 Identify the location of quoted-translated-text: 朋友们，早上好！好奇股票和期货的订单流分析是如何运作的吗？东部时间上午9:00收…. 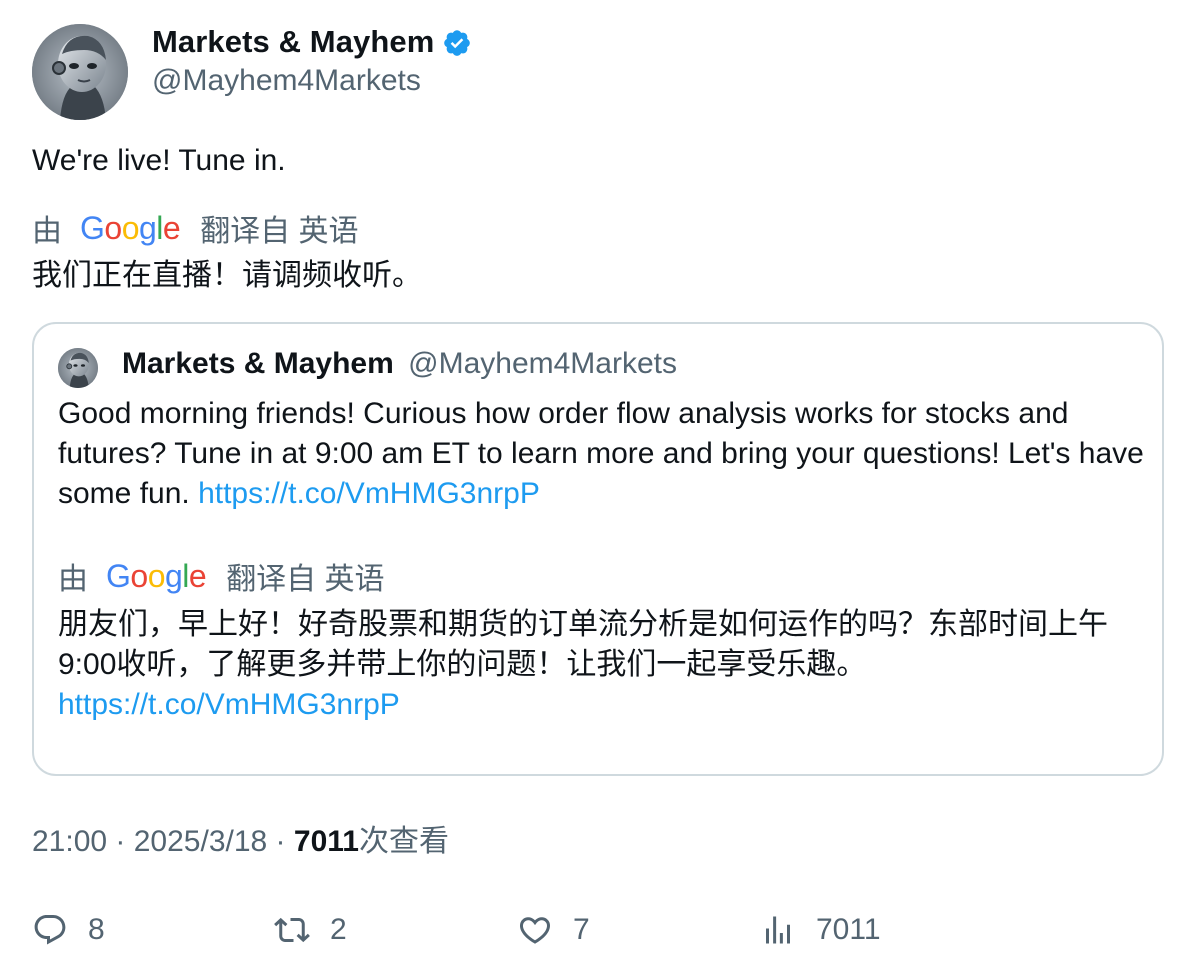
(583, 644).